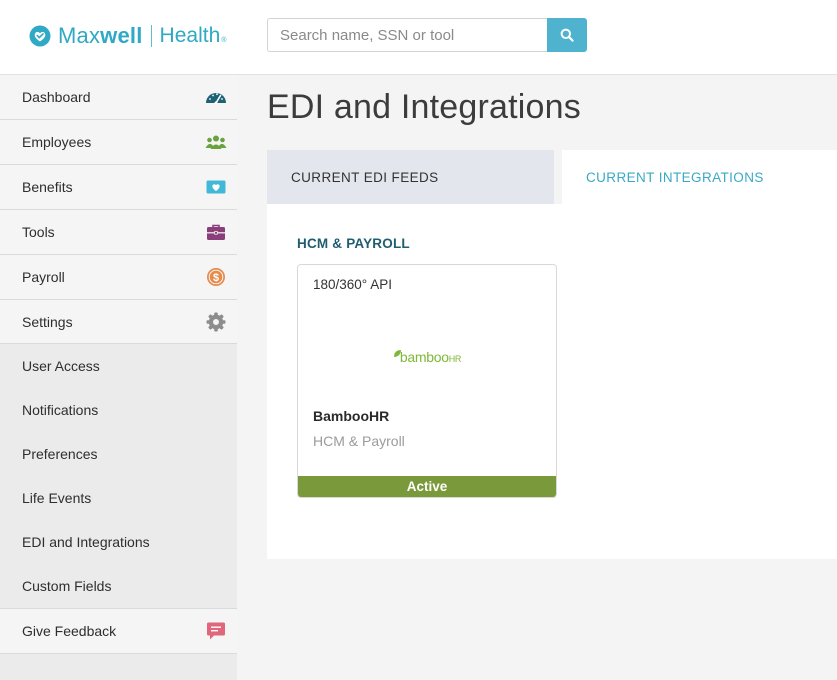 This screenshot has width=837, height=680. I want to click on sidebar-subitem-preferences: Preferences, so click(118, 454).